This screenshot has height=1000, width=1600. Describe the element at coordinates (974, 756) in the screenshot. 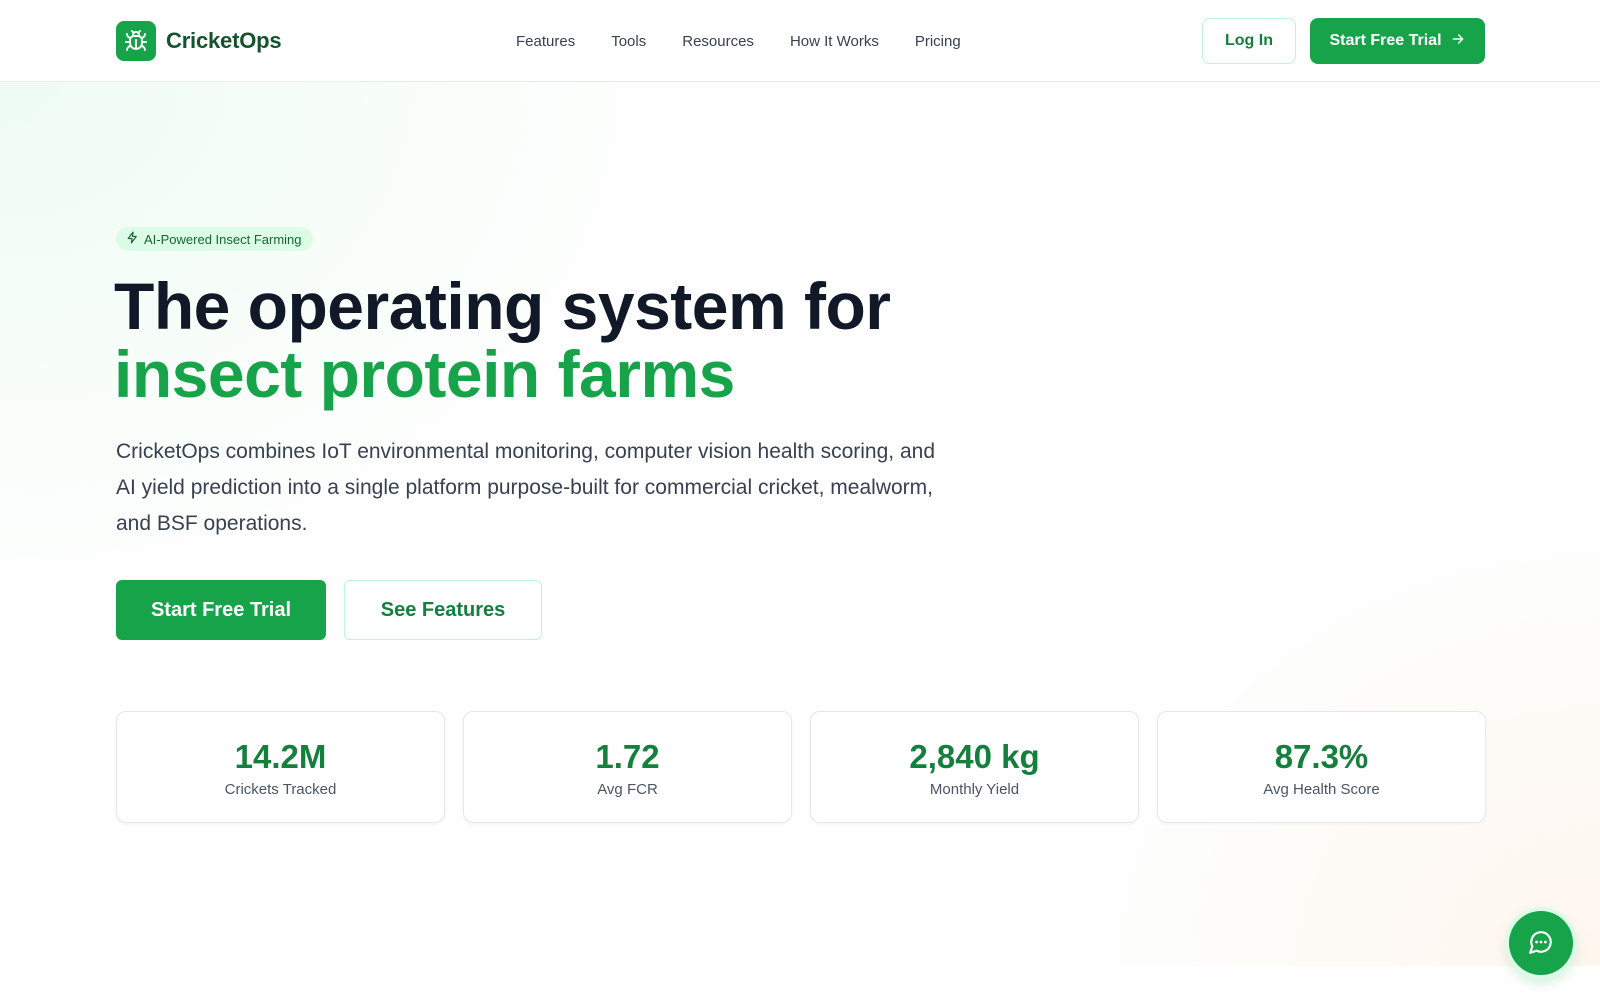

I see `stat-value: 2,840 kg` at that location.